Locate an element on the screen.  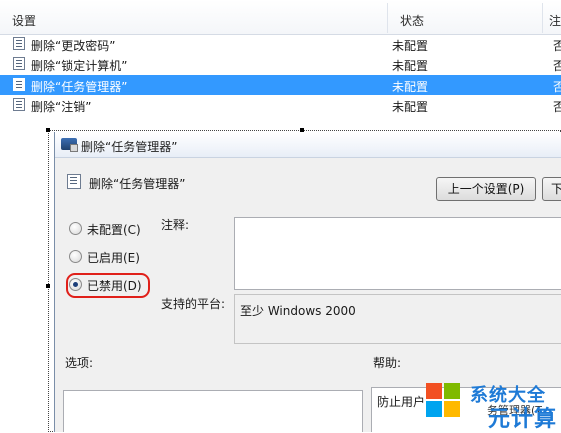
platform-box: 至少 Windows 2000 is located at coordinates (397, 319).